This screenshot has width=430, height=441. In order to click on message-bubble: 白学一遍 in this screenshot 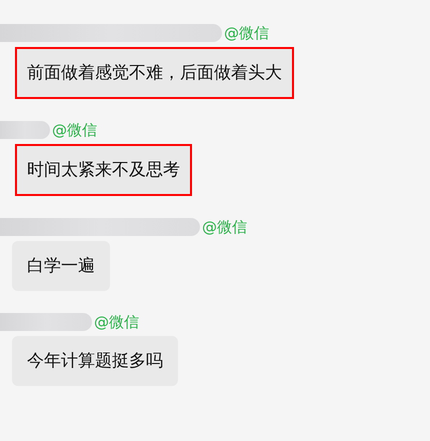, I will do `click(61, 266)`.